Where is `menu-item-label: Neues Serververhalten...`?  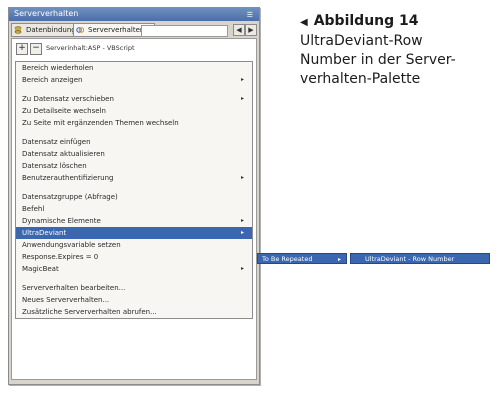 menu-item-label: Neues Serververhalten... is located at coordinates (66, 300).